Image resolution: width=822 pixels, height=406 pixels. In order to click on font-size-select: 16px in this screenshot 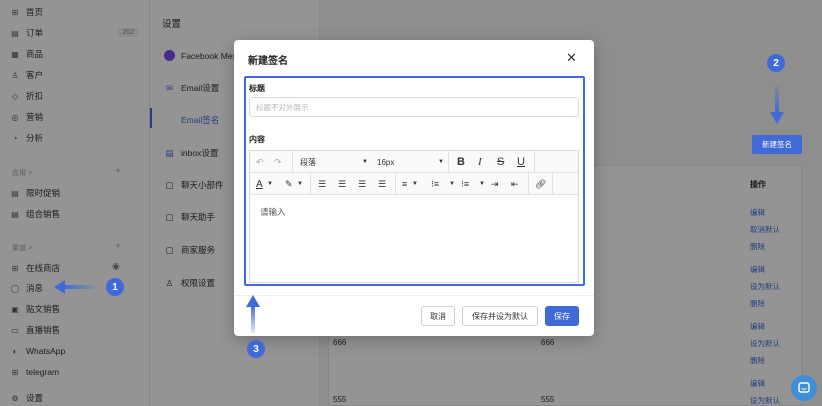, I will do `click(385, 162)`.